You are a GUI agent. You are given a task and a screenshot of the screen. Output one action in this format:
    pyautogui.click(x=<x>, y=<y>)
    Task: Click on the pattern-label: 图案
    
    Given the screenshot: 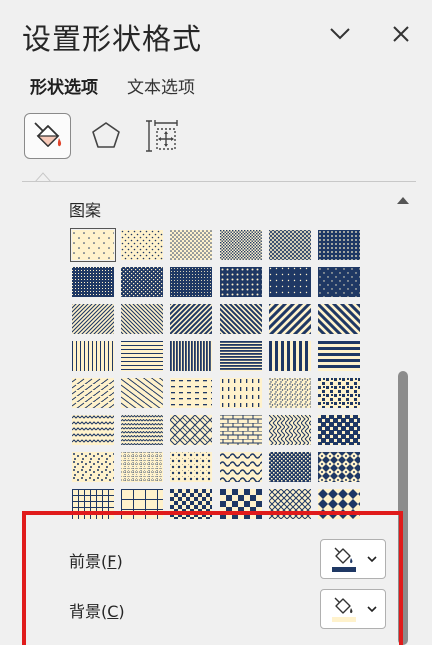 What is the action you would take?
    pyautogui.click(x=85, y=210)
    